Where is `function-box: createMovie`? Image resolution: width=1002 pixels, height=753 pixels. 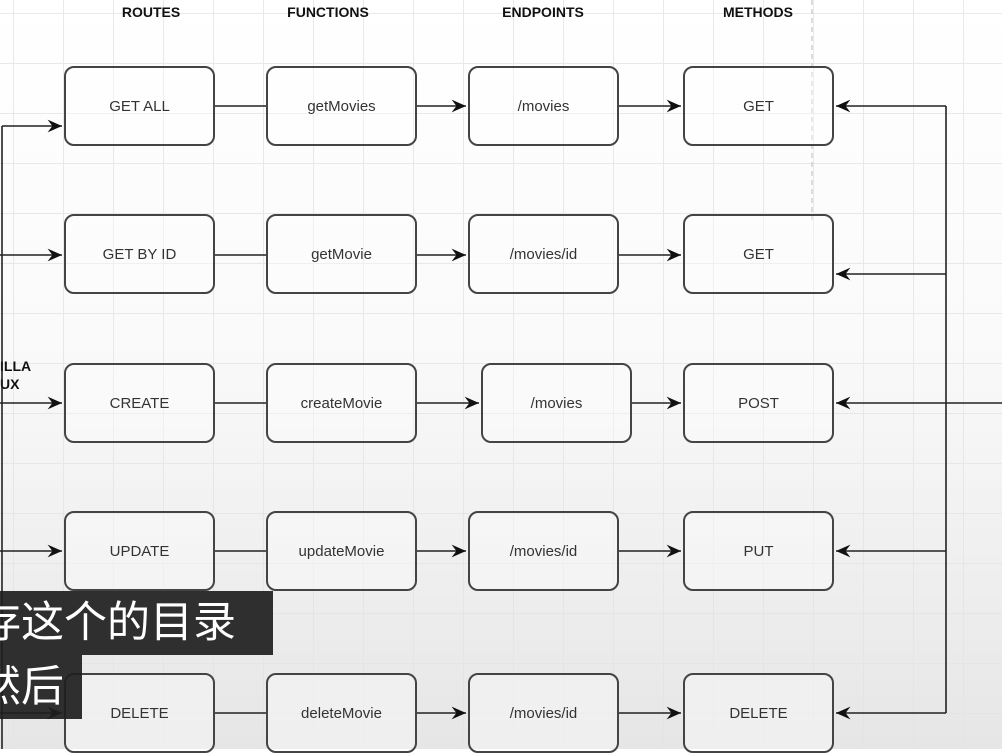 function-box: createMovie is located at coordinates (341, 403).